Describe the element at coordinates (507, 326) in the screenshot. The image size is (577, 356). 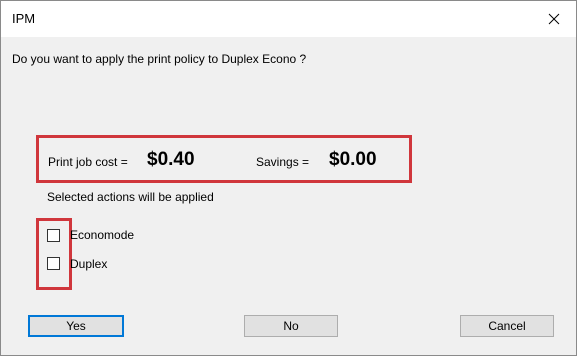
I see `cancel-button: Cancel` at that location.